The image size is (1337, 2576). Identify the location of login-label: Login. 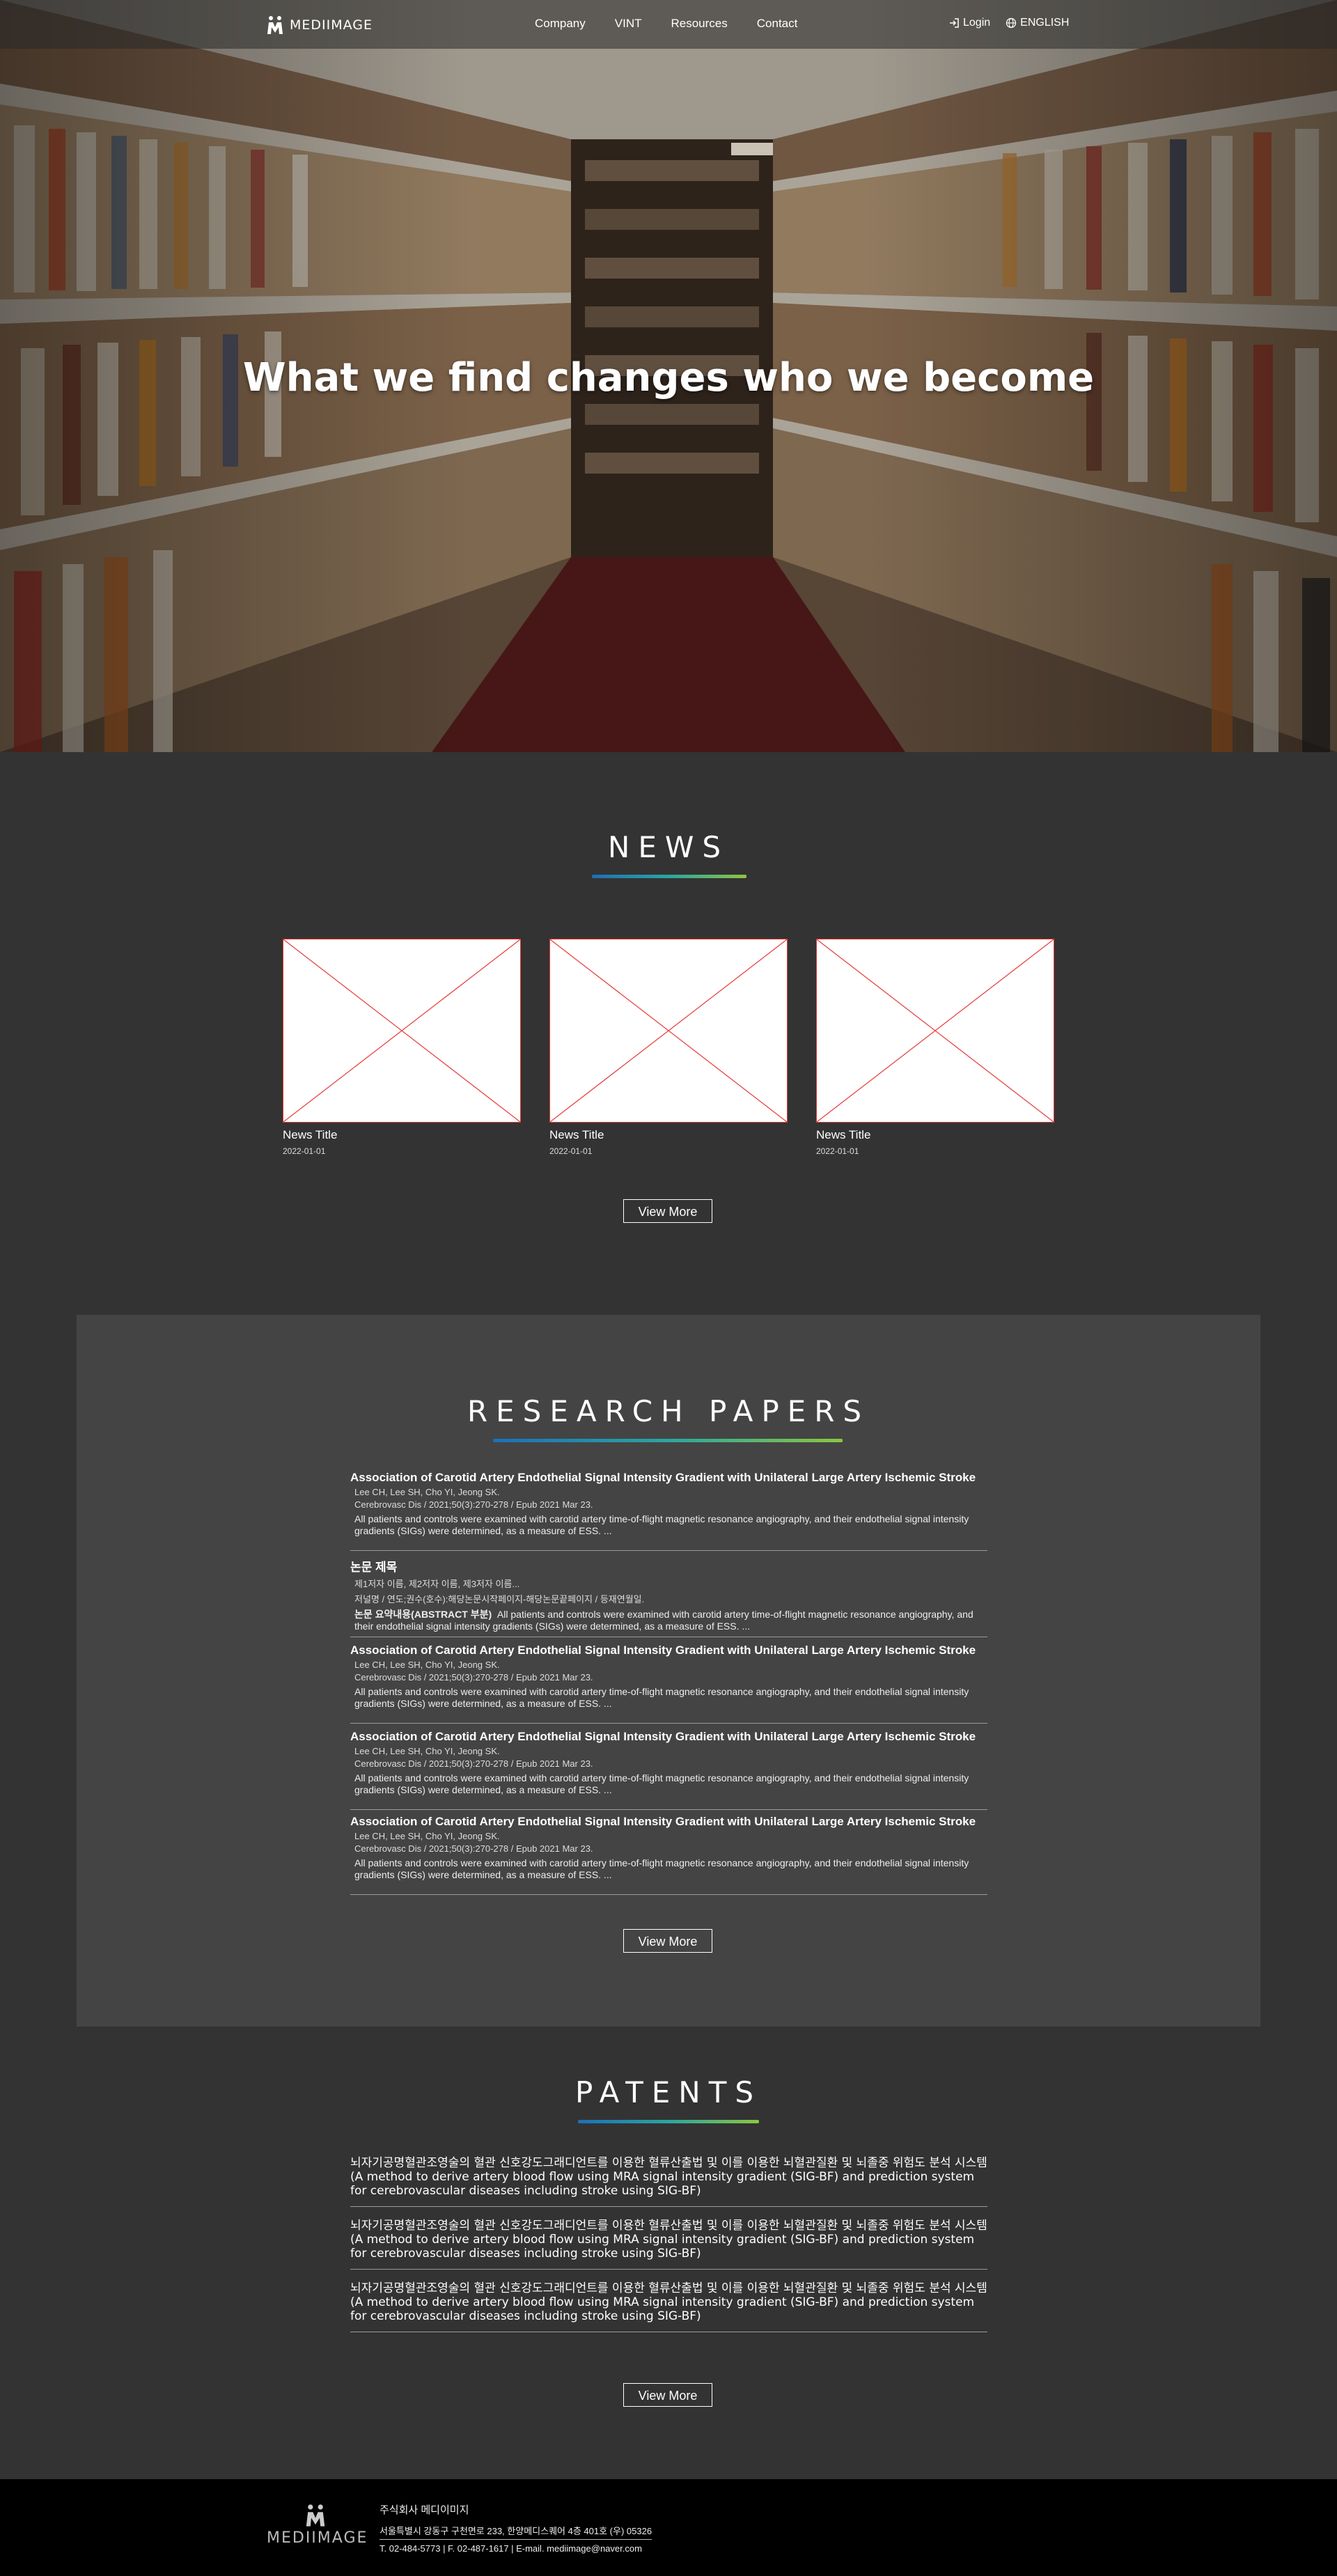
(977, 23).